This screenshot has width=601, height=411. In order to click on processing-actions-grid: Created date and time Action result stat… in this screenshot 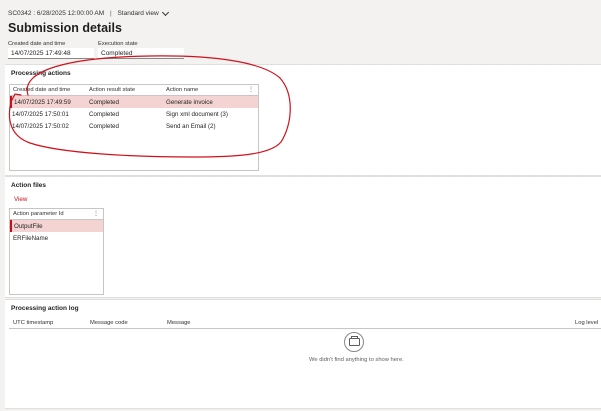, I will do `click(134, 127)`.